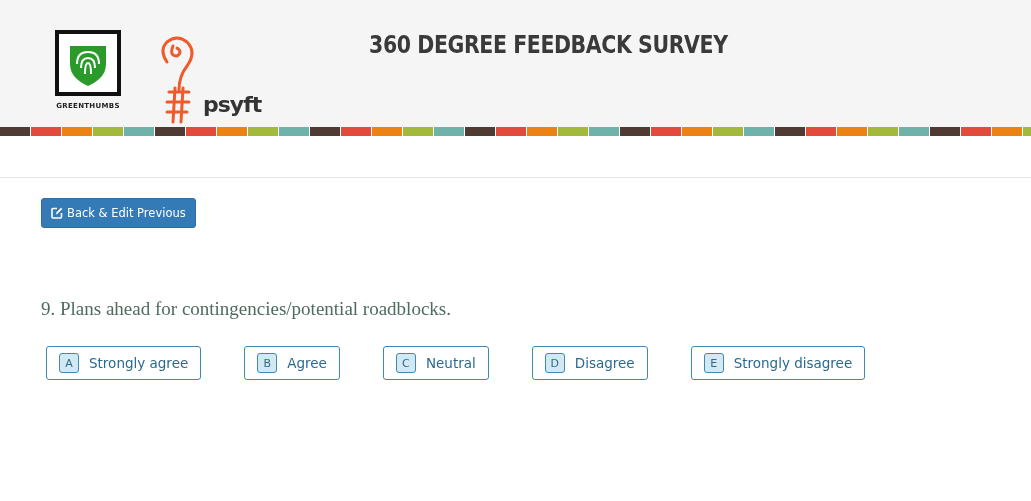  I want to click on option-key: D, so click(554, 363).